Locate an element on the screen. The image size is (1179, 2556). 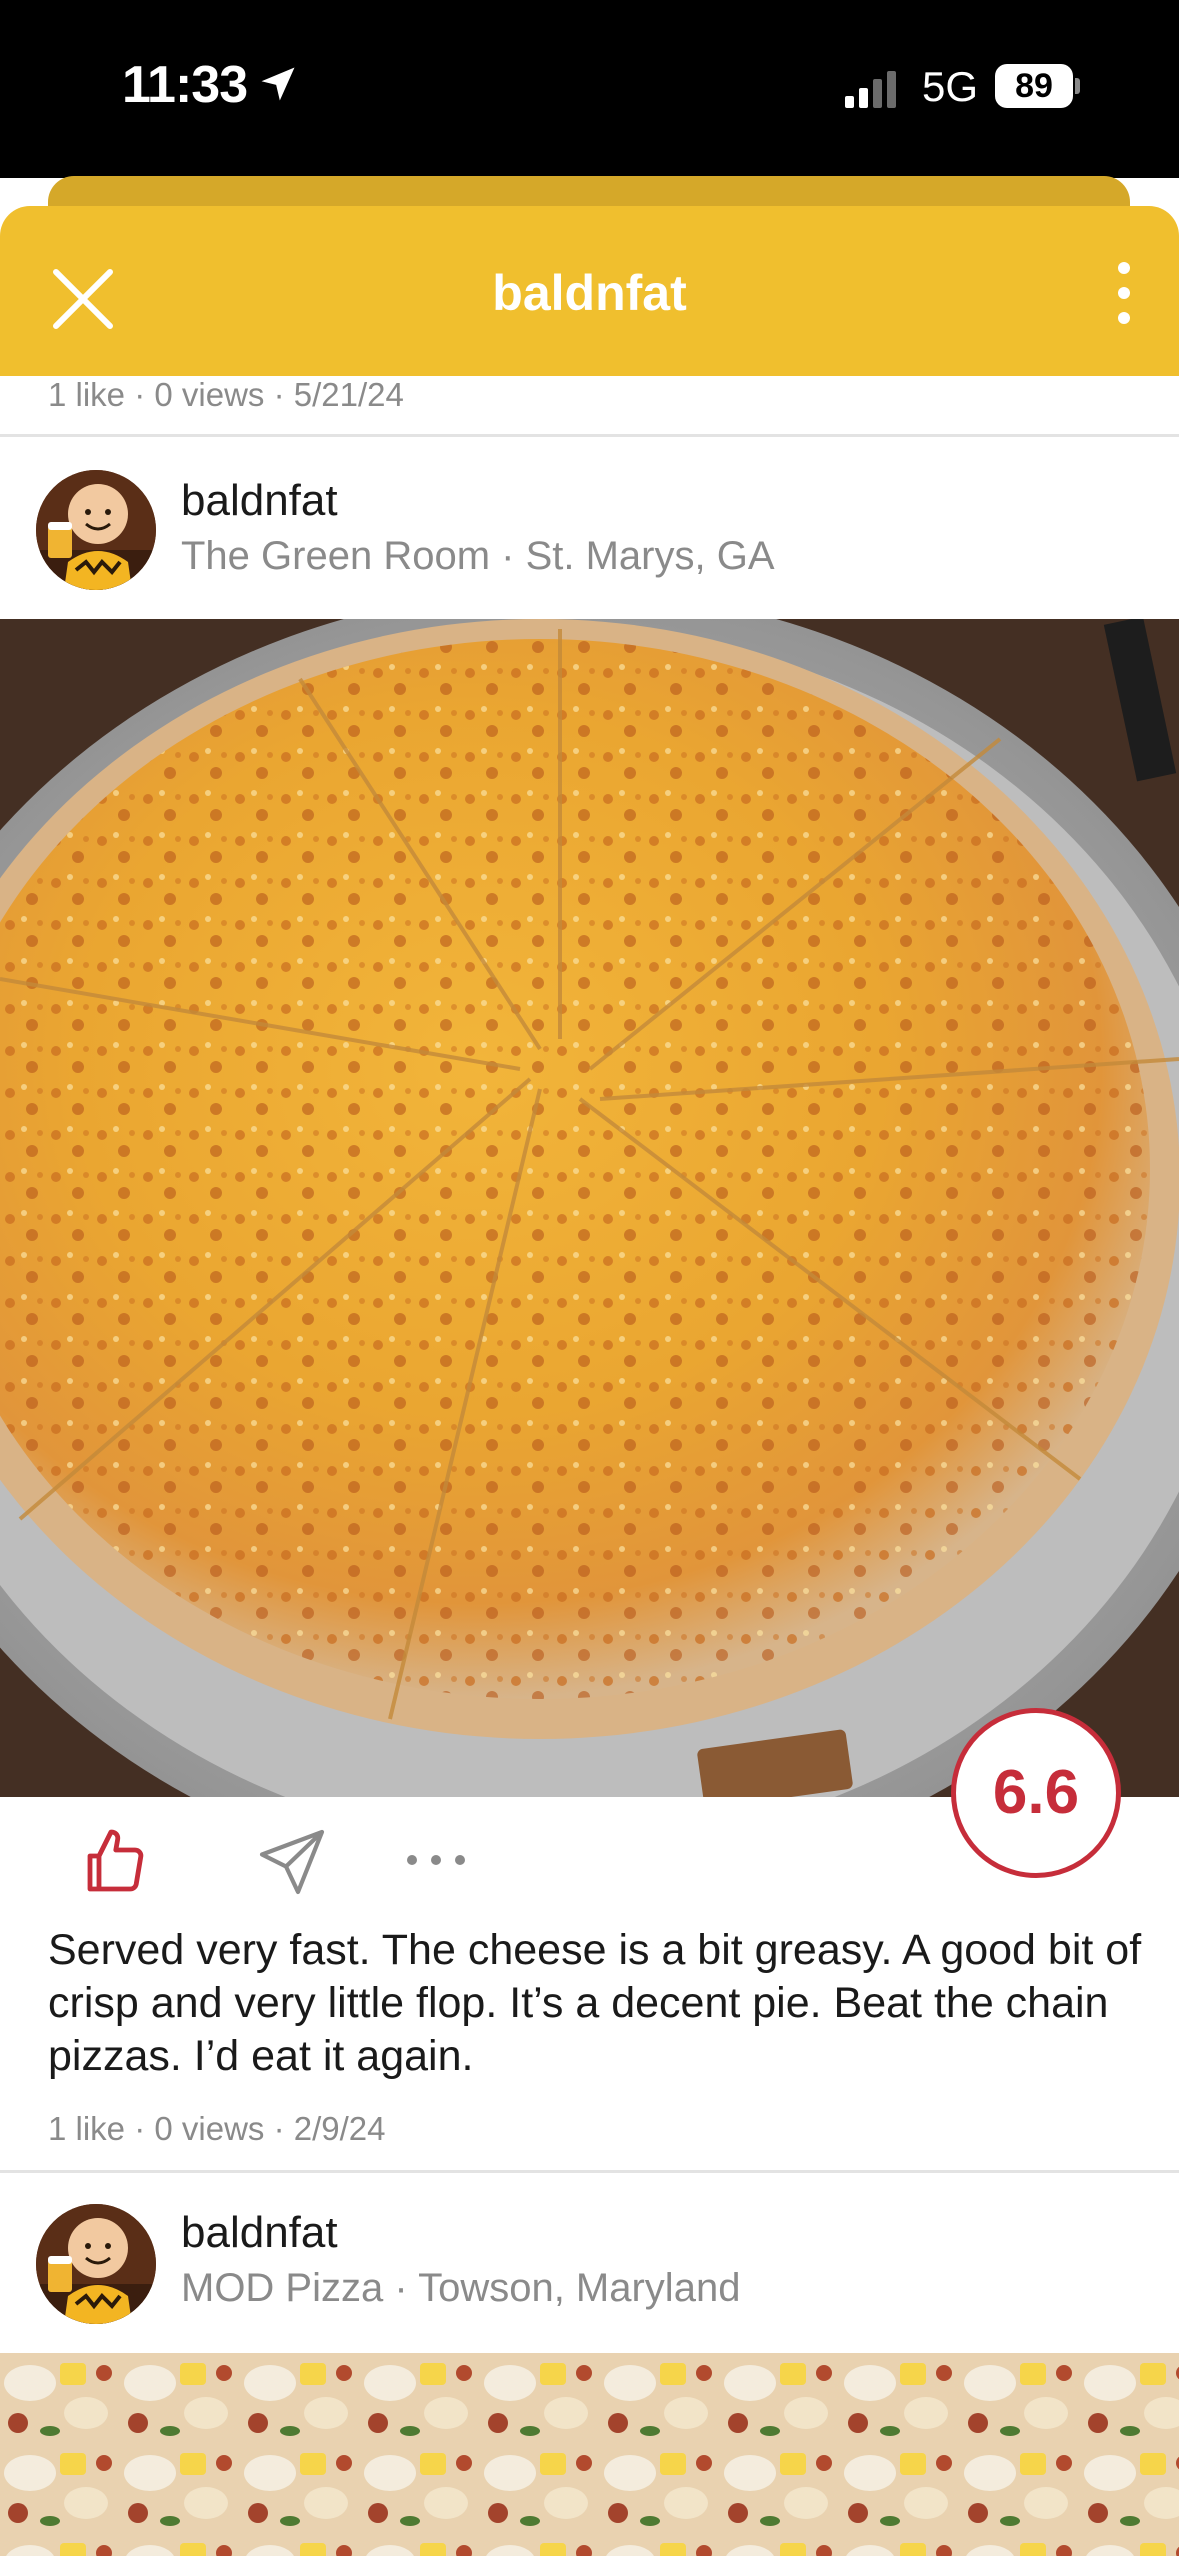
thumbs-up-icon is located at coordinates (114, 1862).